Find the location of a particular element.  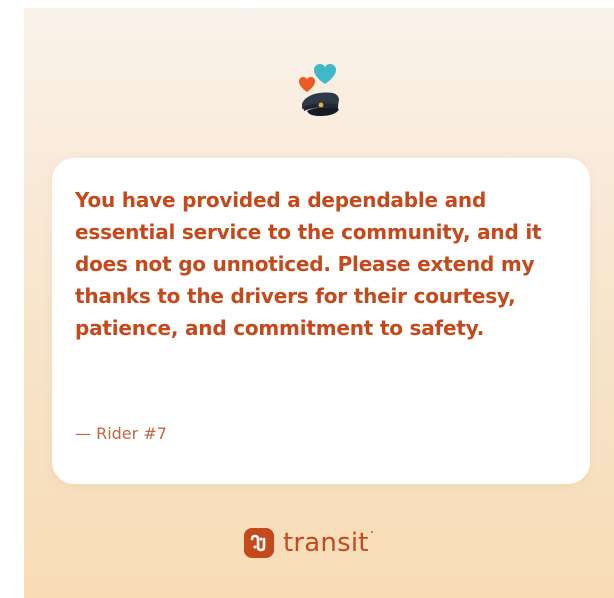

transit-brand-logo: transit · is located at coordinates (309, 542).